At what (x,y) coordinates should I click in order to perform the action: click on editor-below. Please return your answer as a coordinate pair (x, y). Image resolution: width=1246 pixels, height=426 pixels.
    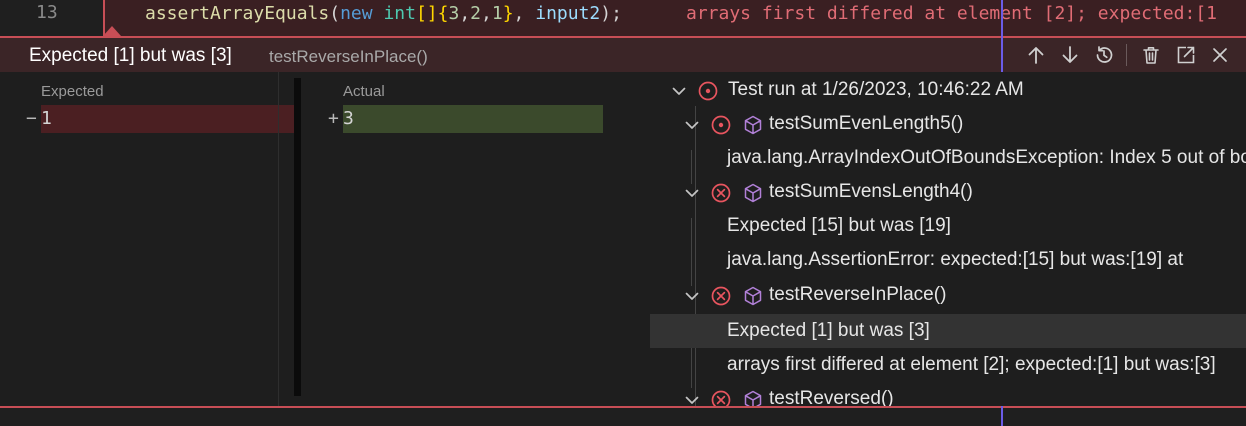
    Looking at the image, I should click on (623, 417).